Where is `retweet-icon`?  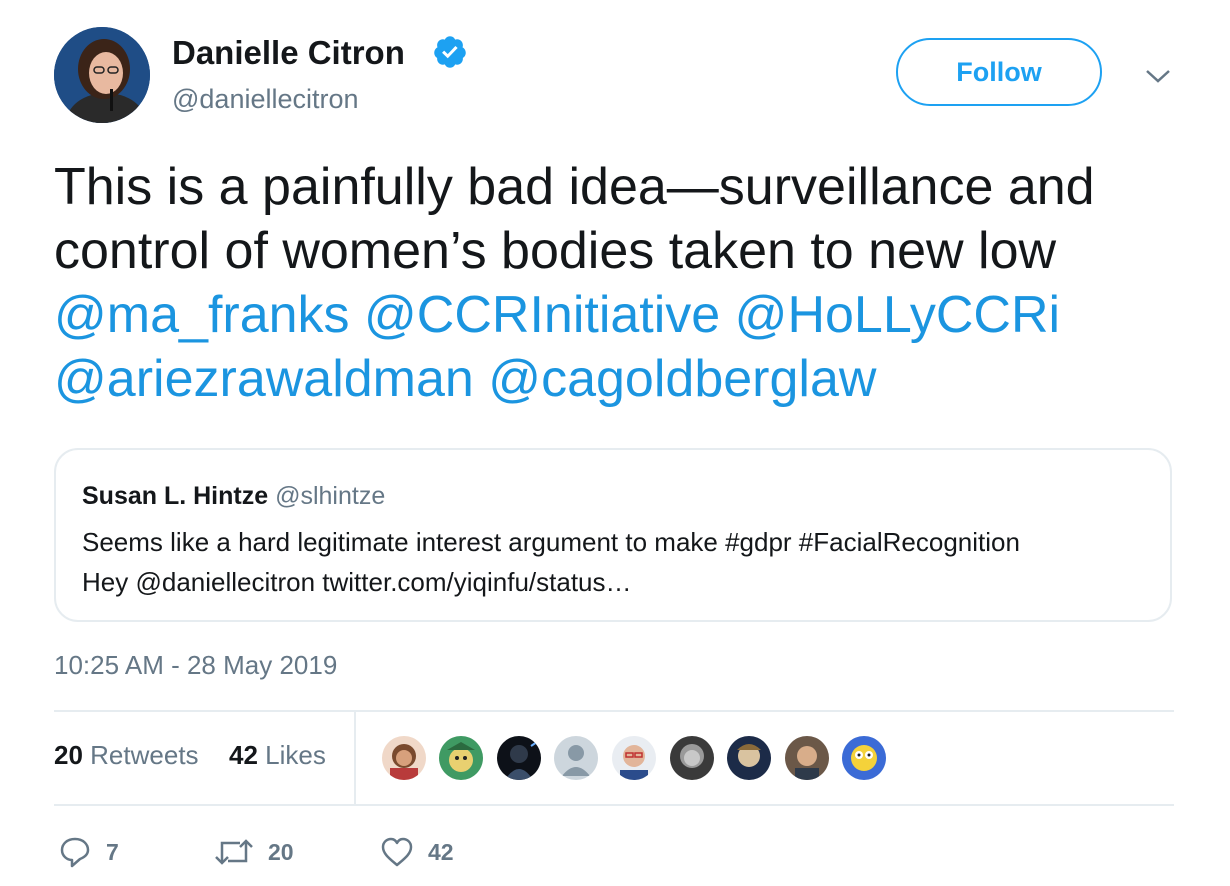 retweet-icon is located at coordinates (234, 852).